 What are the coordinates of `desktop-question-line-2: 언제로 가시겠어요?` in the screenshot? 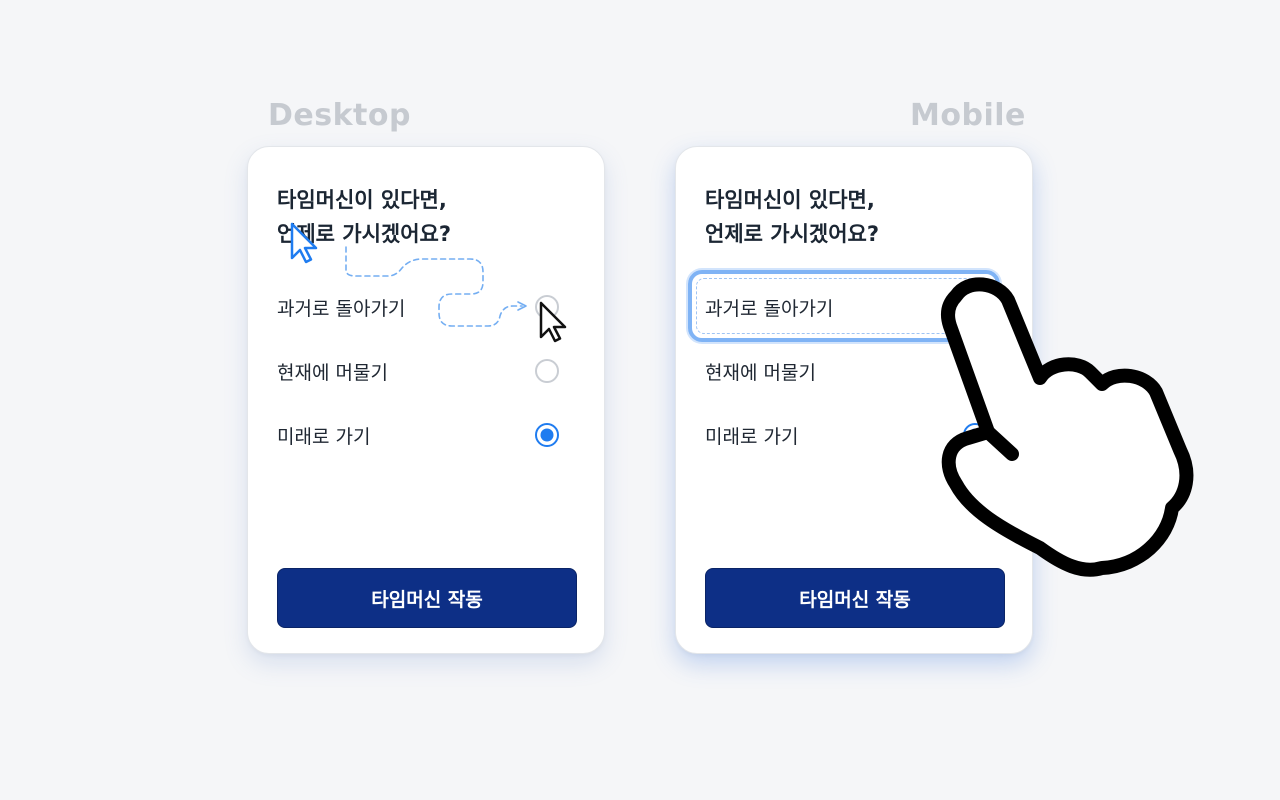 It's located at (364, 234).